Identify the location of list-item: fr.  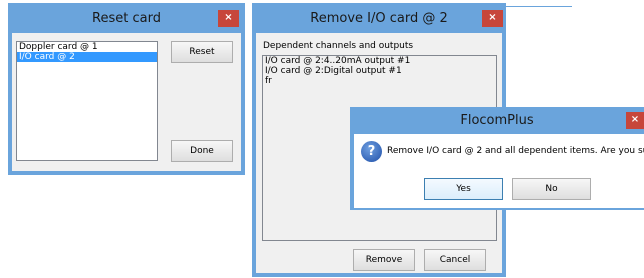
(379, 81).